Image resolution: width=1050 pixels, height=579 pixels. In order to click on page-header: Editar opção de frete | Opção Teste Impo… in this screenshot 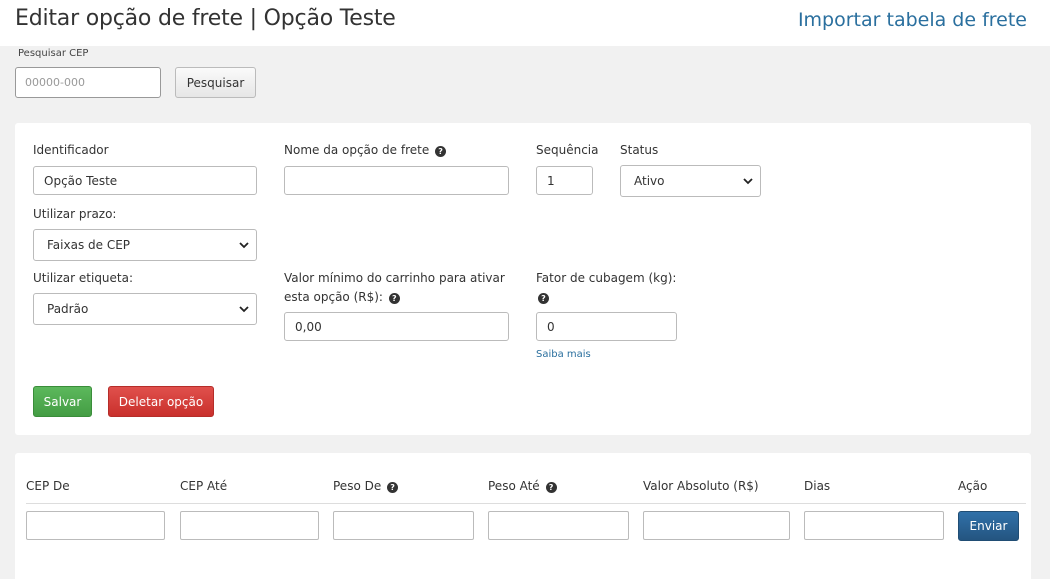, I will do `click(525, 23)`.